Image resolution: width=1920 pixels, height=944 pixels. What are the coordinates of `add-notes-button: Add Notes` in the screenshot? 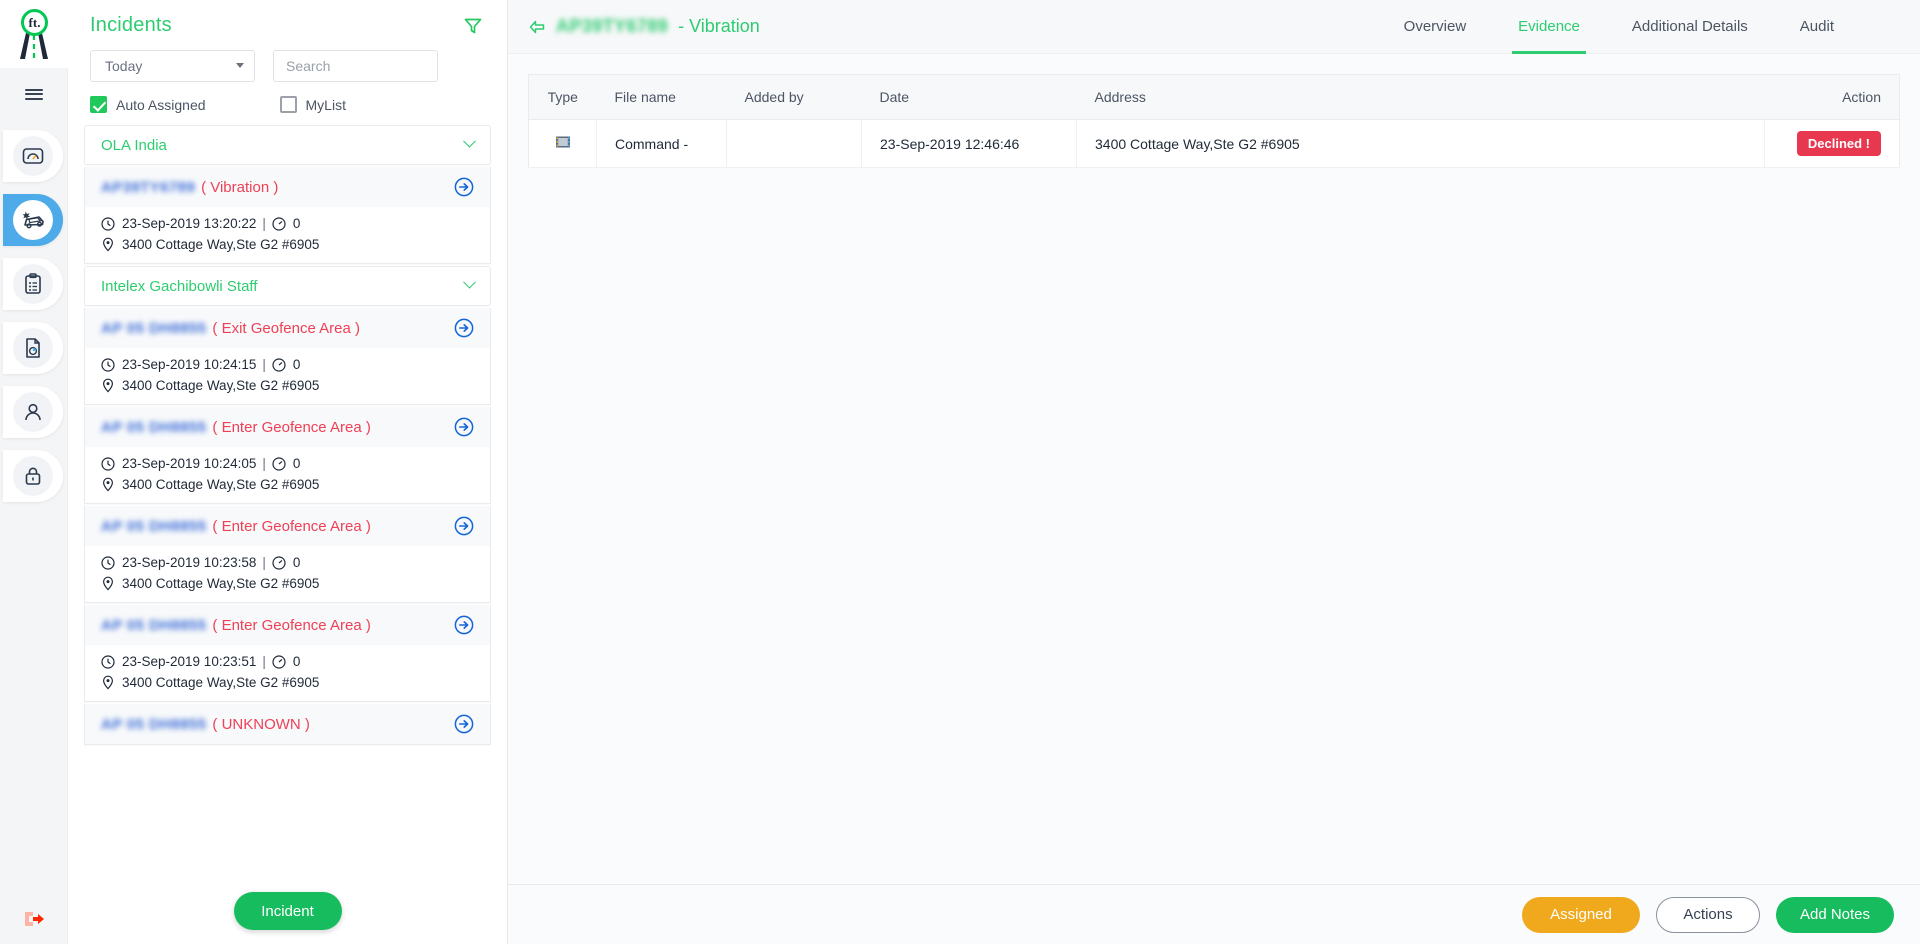 It's located at (1835, 914).